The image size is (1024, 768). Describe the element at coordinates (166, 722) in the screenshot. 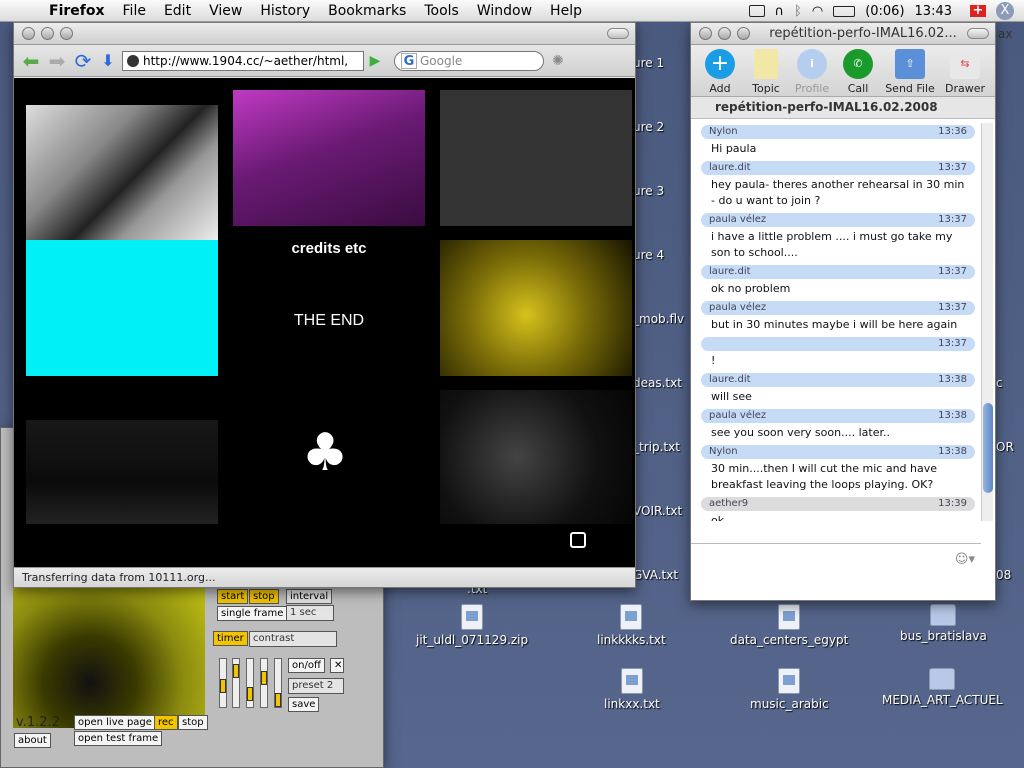

I see `rec-button: rec` at that location.